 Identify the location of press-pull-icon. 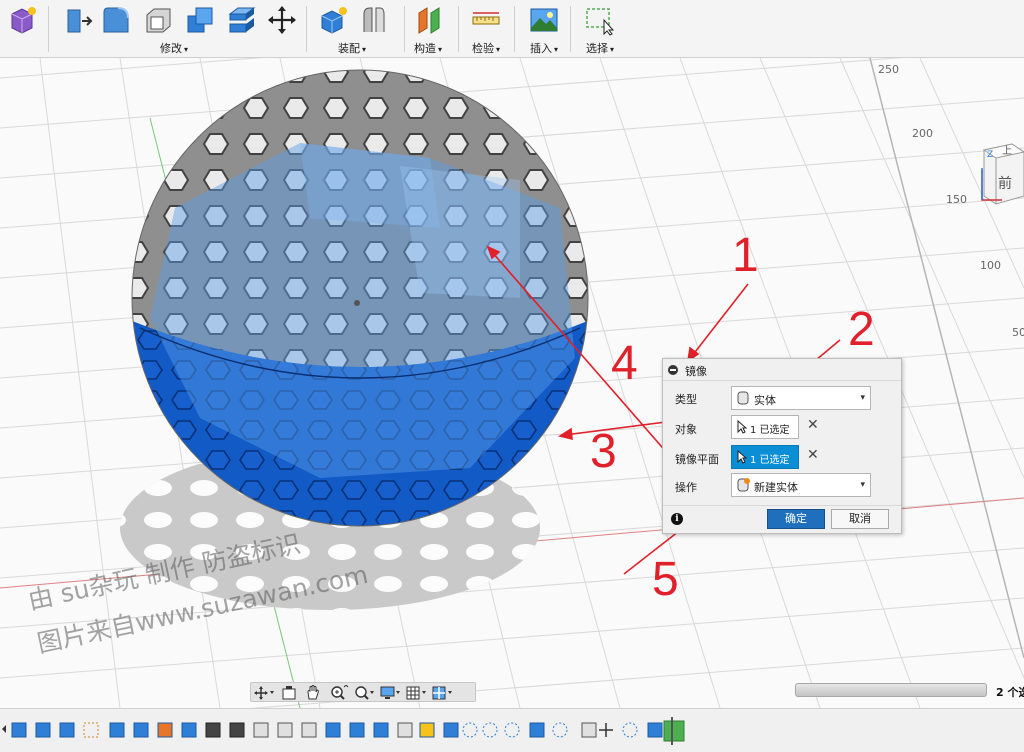
(78, 20).